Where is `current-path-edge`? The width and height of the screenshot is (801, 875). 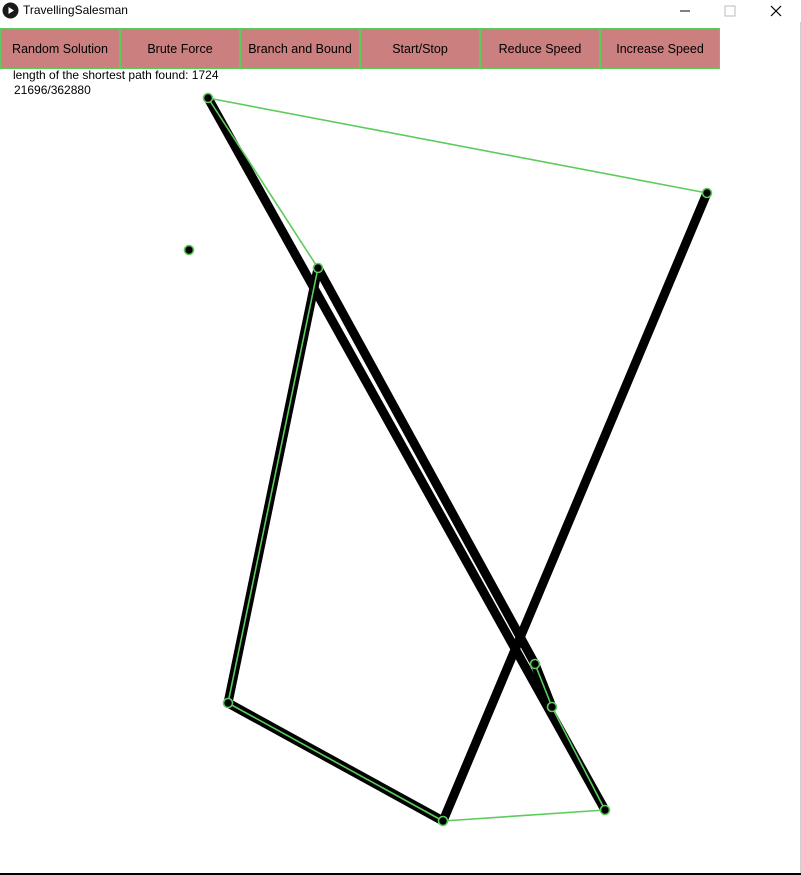
current-path-edge is located at coordinates (426, 466).